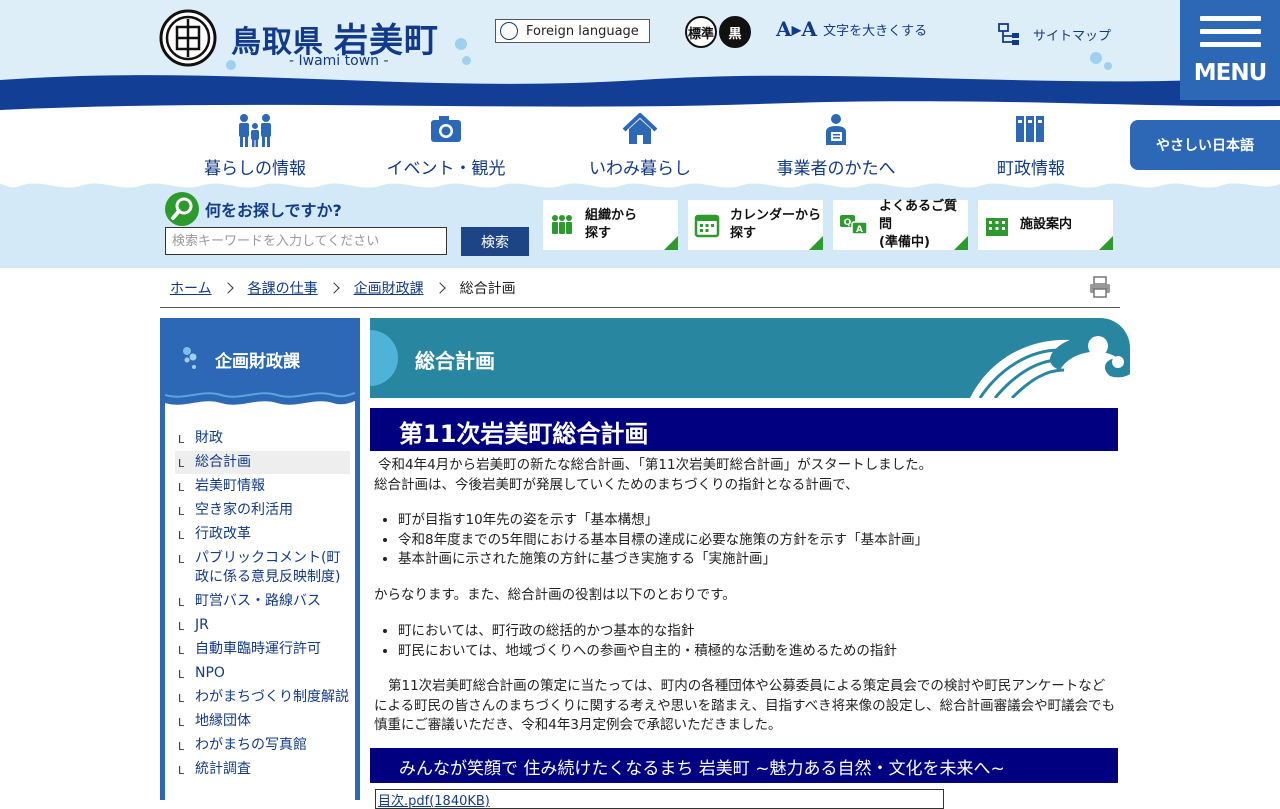 This screenshot has height=809, width=1280. What do you see at coordinates (446, 129) in the screenshot?
I see `camera-icon` at bounding box center [446, 129].